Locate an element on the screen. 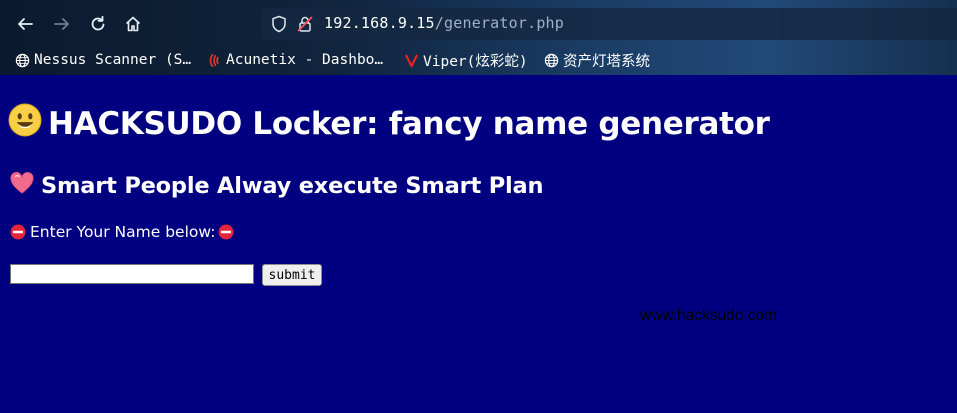  page-title-text: HACKSUDO Locker: fancy name generator is located at coordinates (409, 124).